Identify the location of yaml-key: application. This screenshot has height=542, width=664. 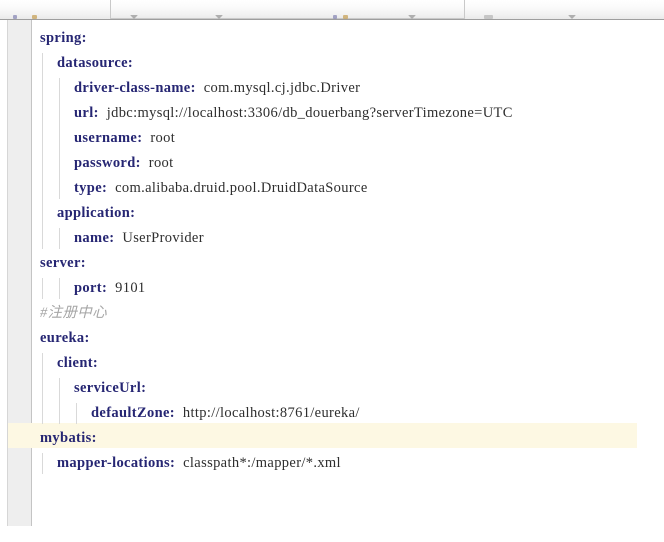
(94, 213).